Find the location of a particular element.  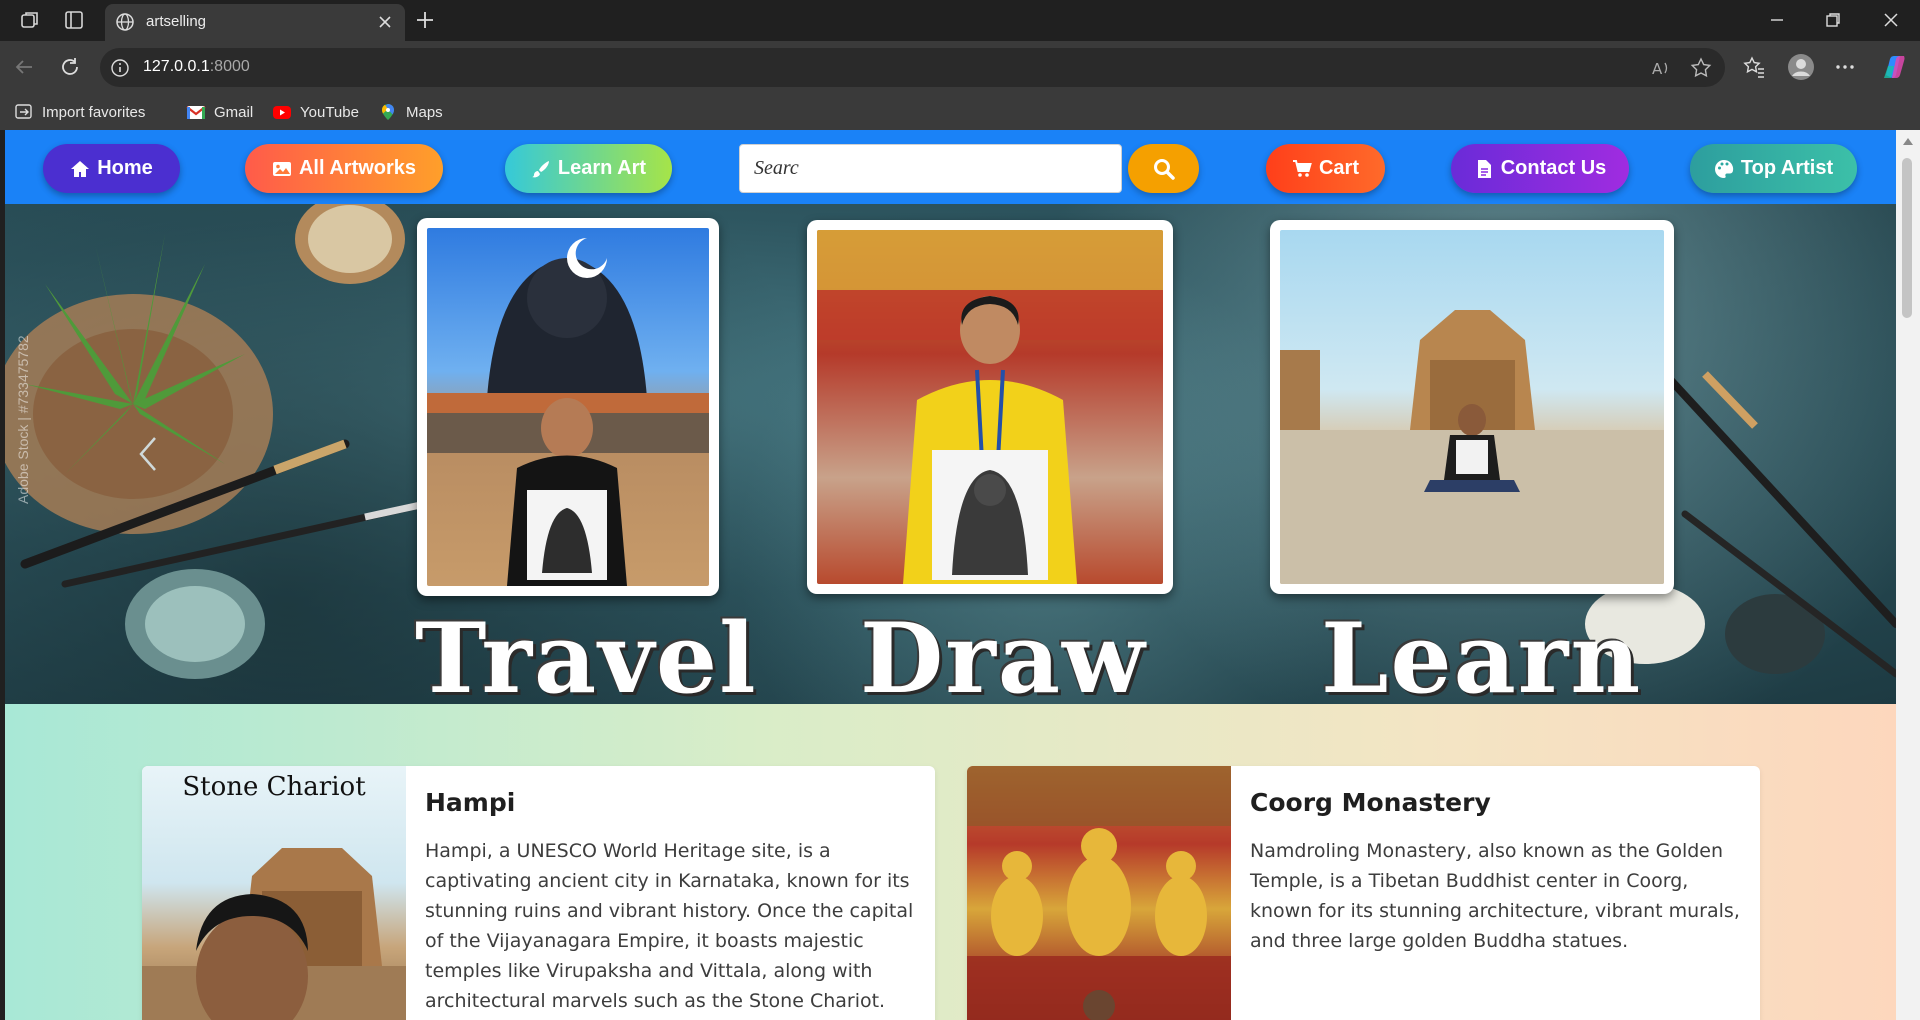

bookmark-label: Import favorites is located at coordinates (94, 112).